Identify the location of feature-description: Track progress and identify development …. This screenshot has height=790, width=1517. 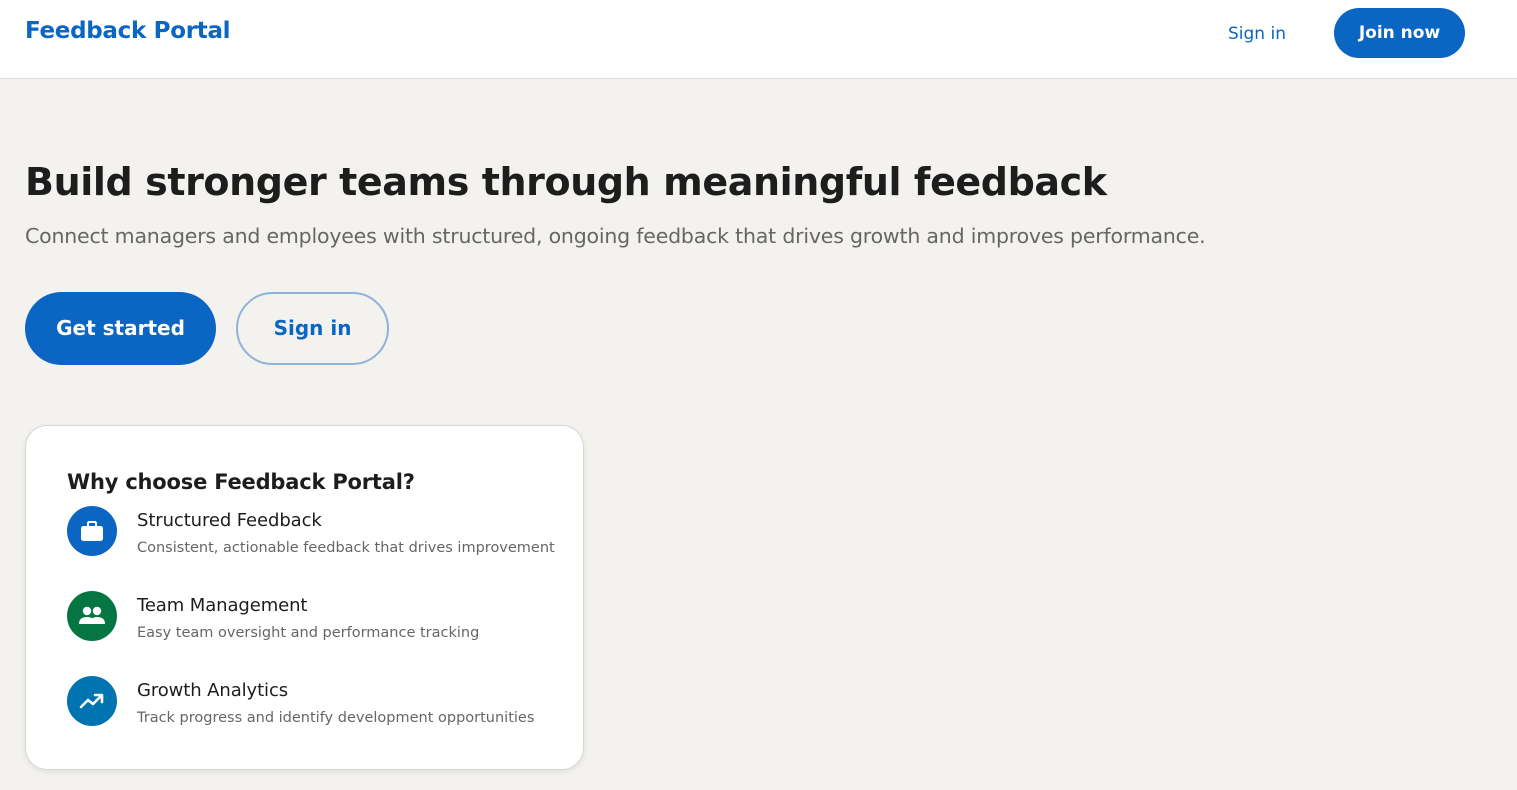
(336, 718).